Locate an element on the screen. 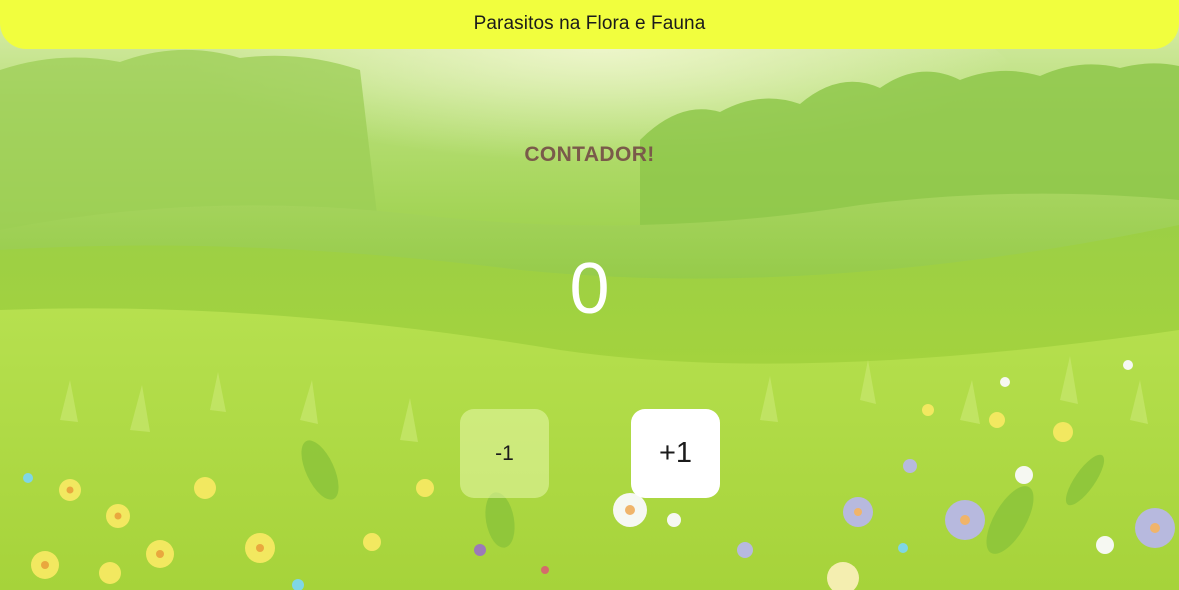 The width and height of the screenshot is (1179, 590). counter-heading: CONTADOR! is located at coordinates (589, 154).